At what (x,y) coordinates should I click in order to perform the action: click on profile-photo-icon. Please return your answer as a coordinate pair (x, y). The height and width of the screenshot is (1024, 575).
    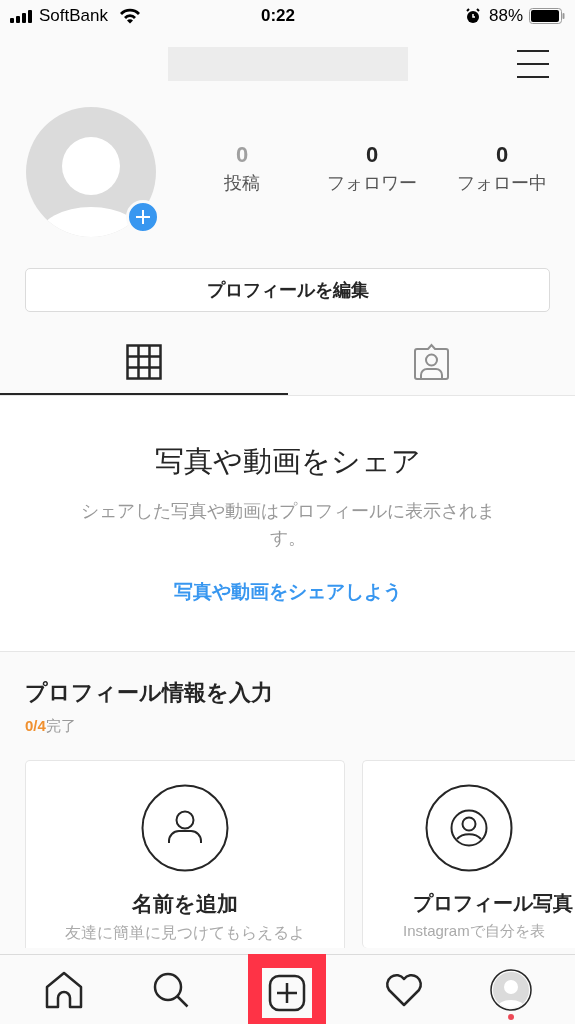
    Looking at the image, I should click on (469, 827).